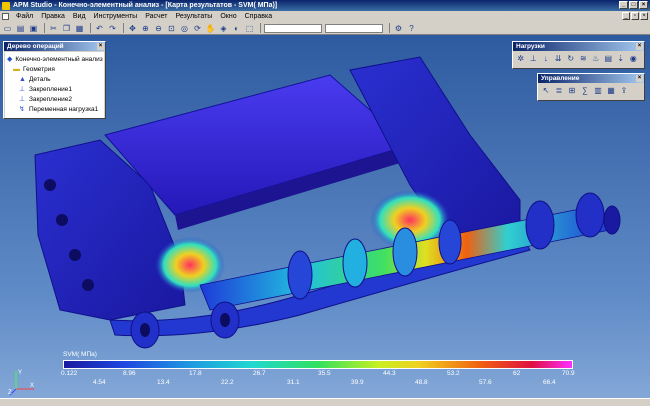 The height and width of the screenshot is (406, 650). What do you see at coordinates (398, 28) in the screenshot?
I see `settings-icon: ⚙` at bounding box center [398, 28].